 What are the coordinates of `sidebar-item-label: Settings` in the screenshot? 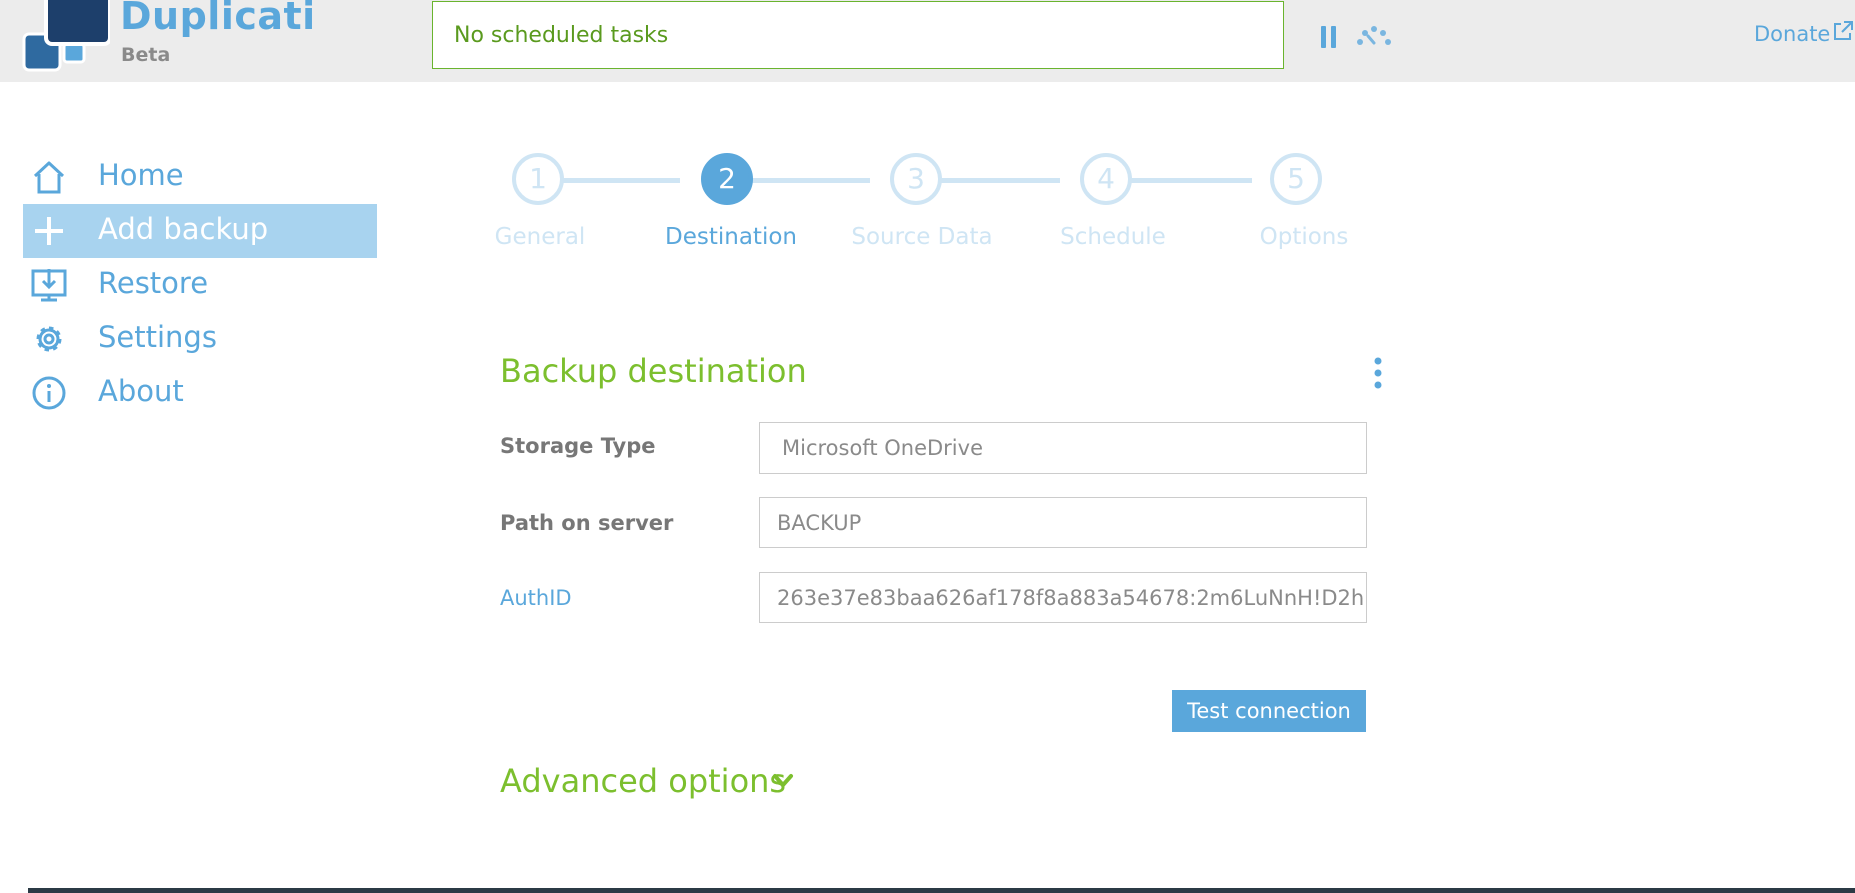 It's located at (157, 337).